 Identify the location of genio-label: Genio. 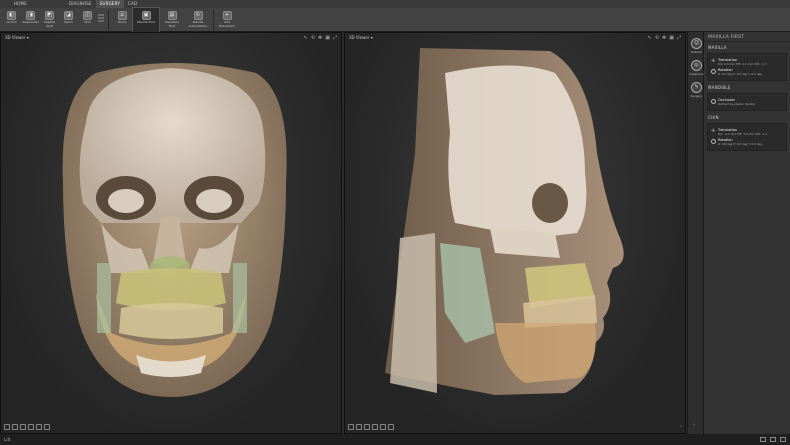
(68, 22).